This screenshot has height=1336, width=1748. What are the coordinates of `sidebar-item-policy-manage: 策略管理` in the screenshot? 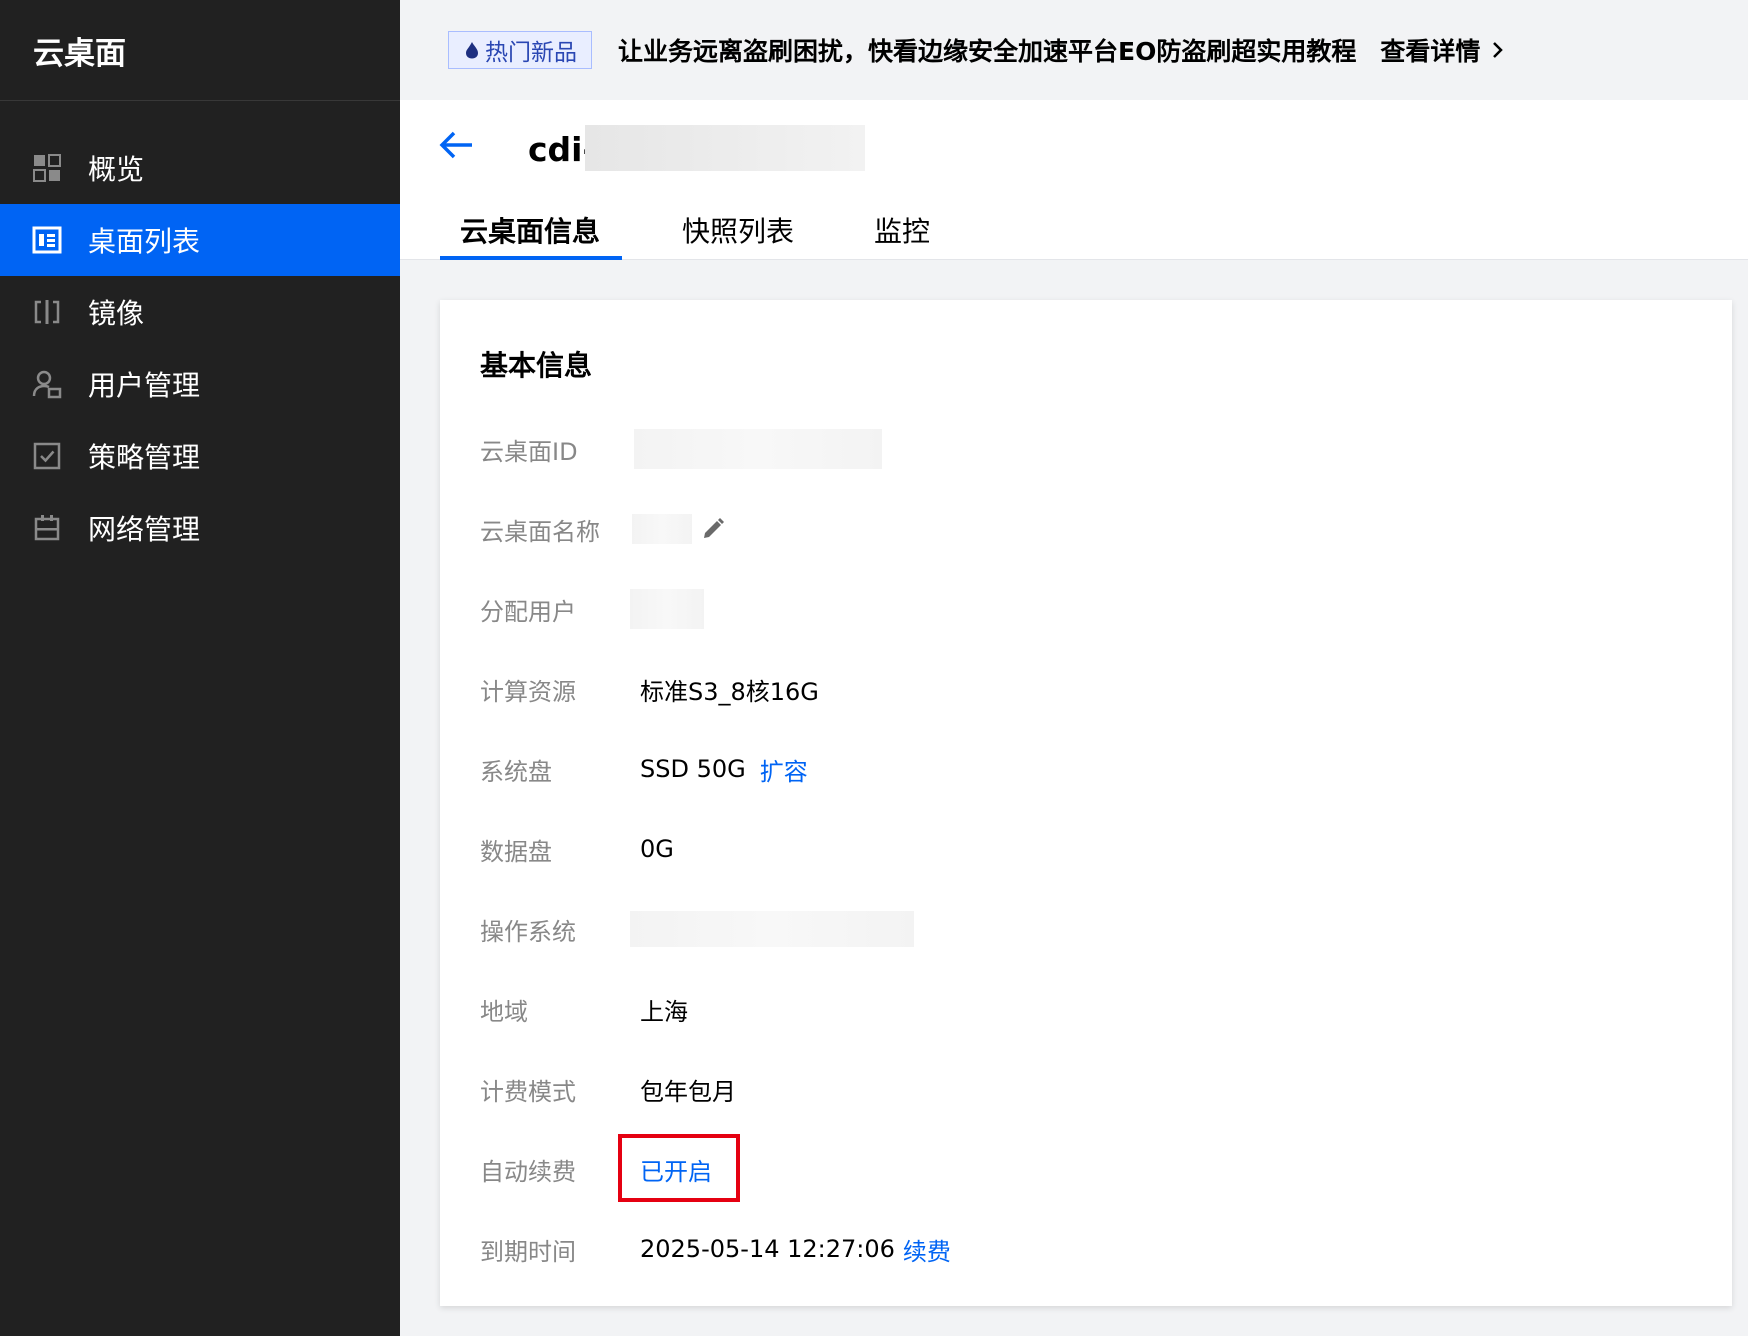 It's located at (200, 456).